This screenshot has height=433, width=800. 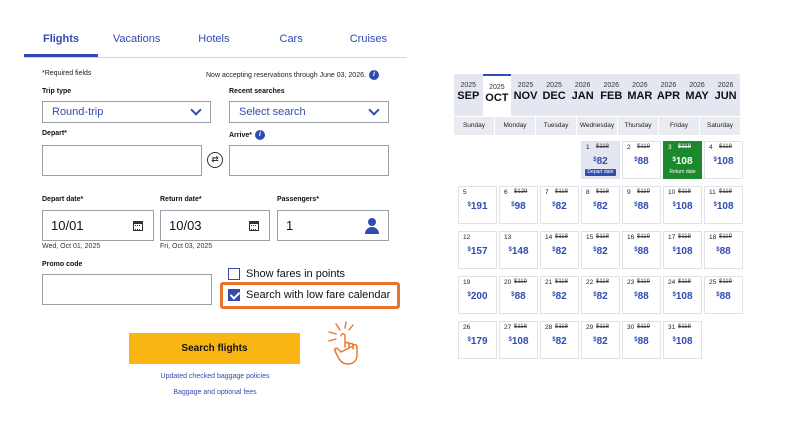 I want to click on month-tab-sep-2025: 2025 SEP, so click(x=468, y=95).